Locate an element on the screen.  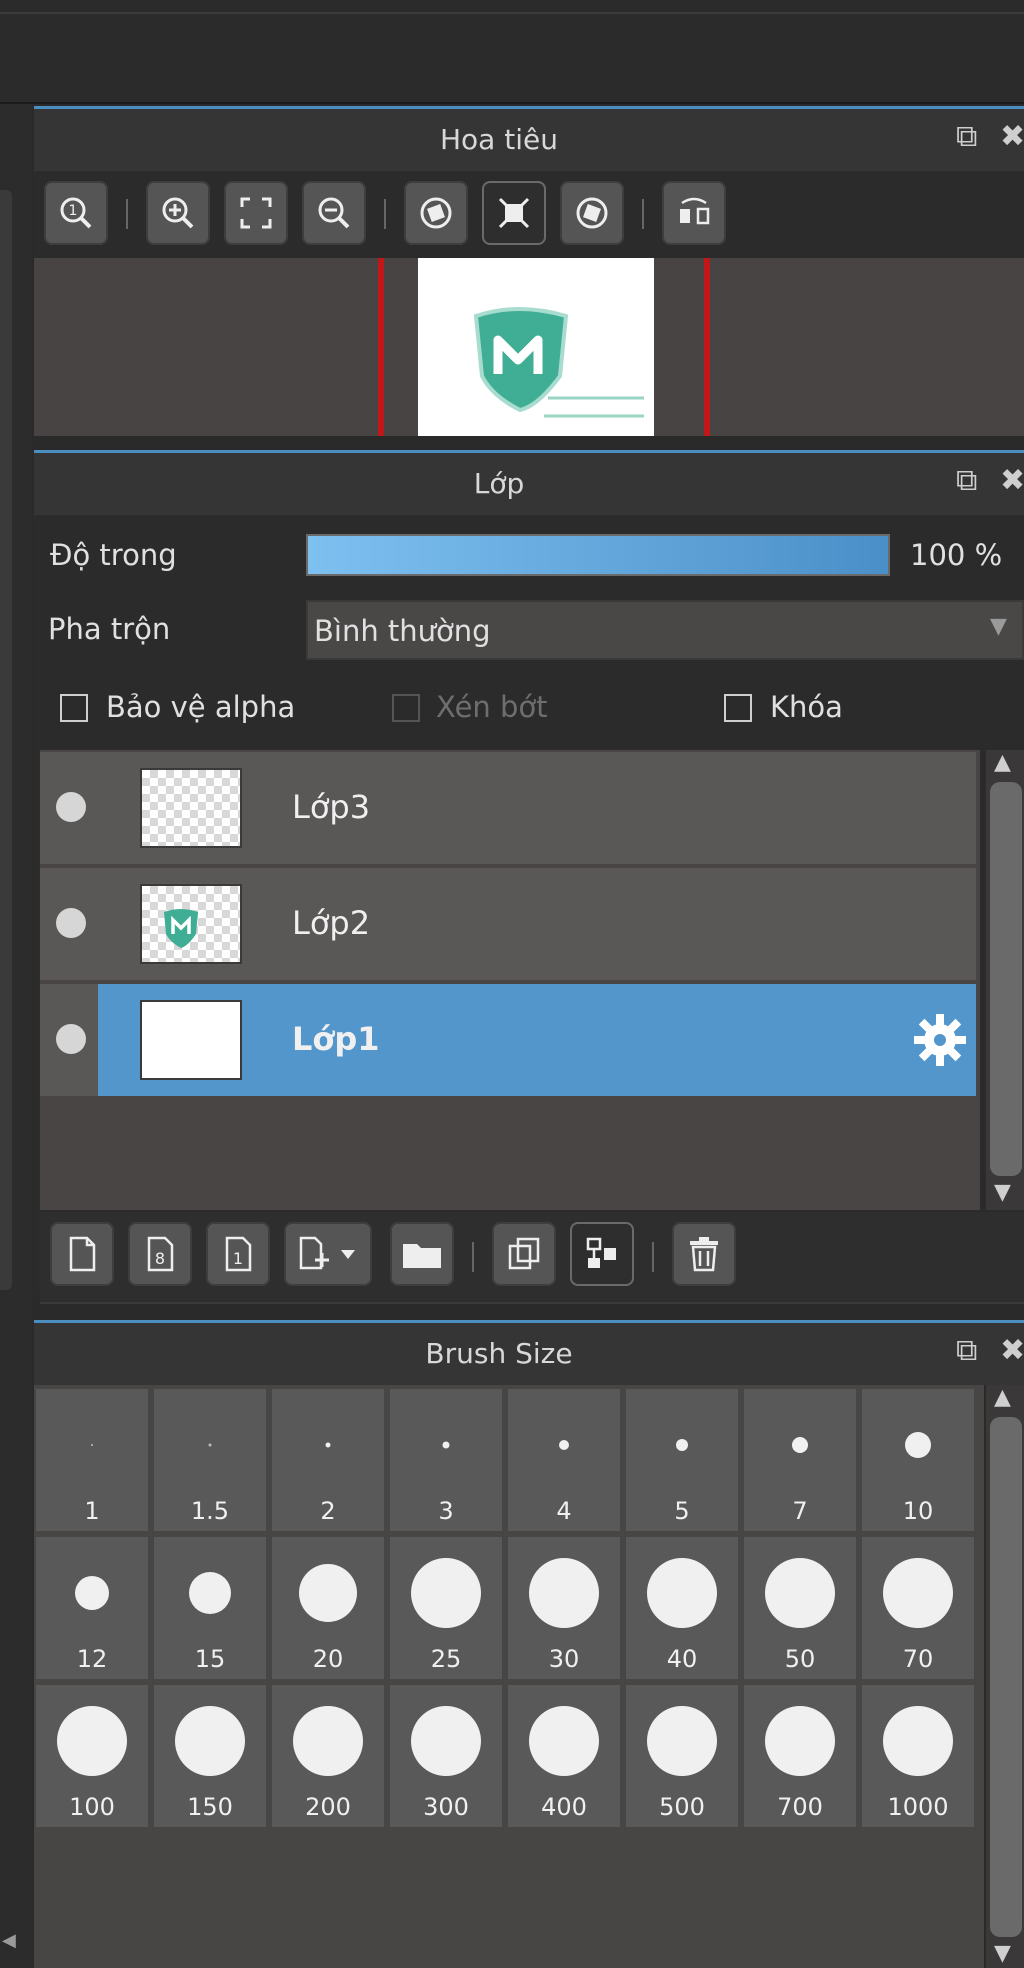
opacity-label: Độ trong is located at coordinates (113, 555).